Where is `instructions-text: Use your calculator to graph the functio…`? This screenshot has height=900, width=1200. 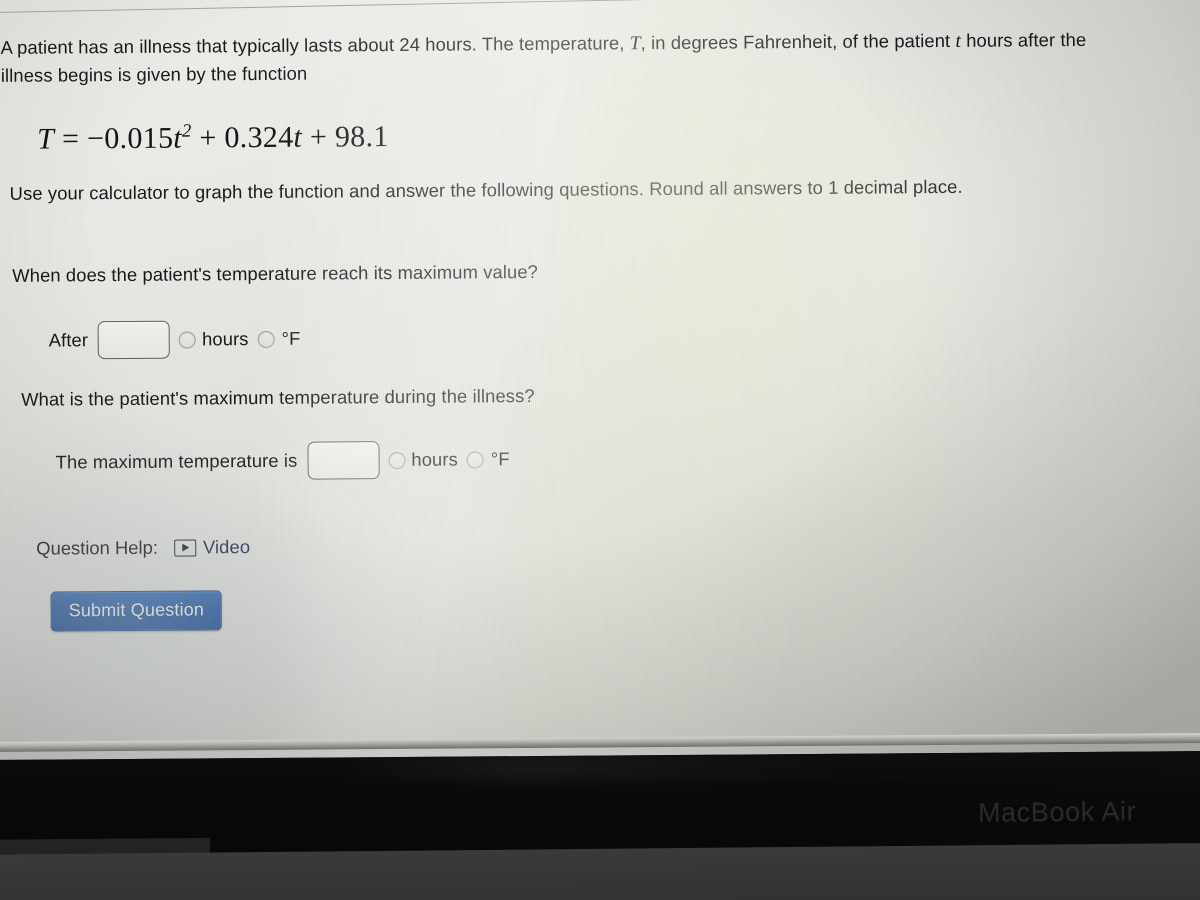 instructions-text: Use your calculator to graph the functio… is located at coordinates (486, 189).